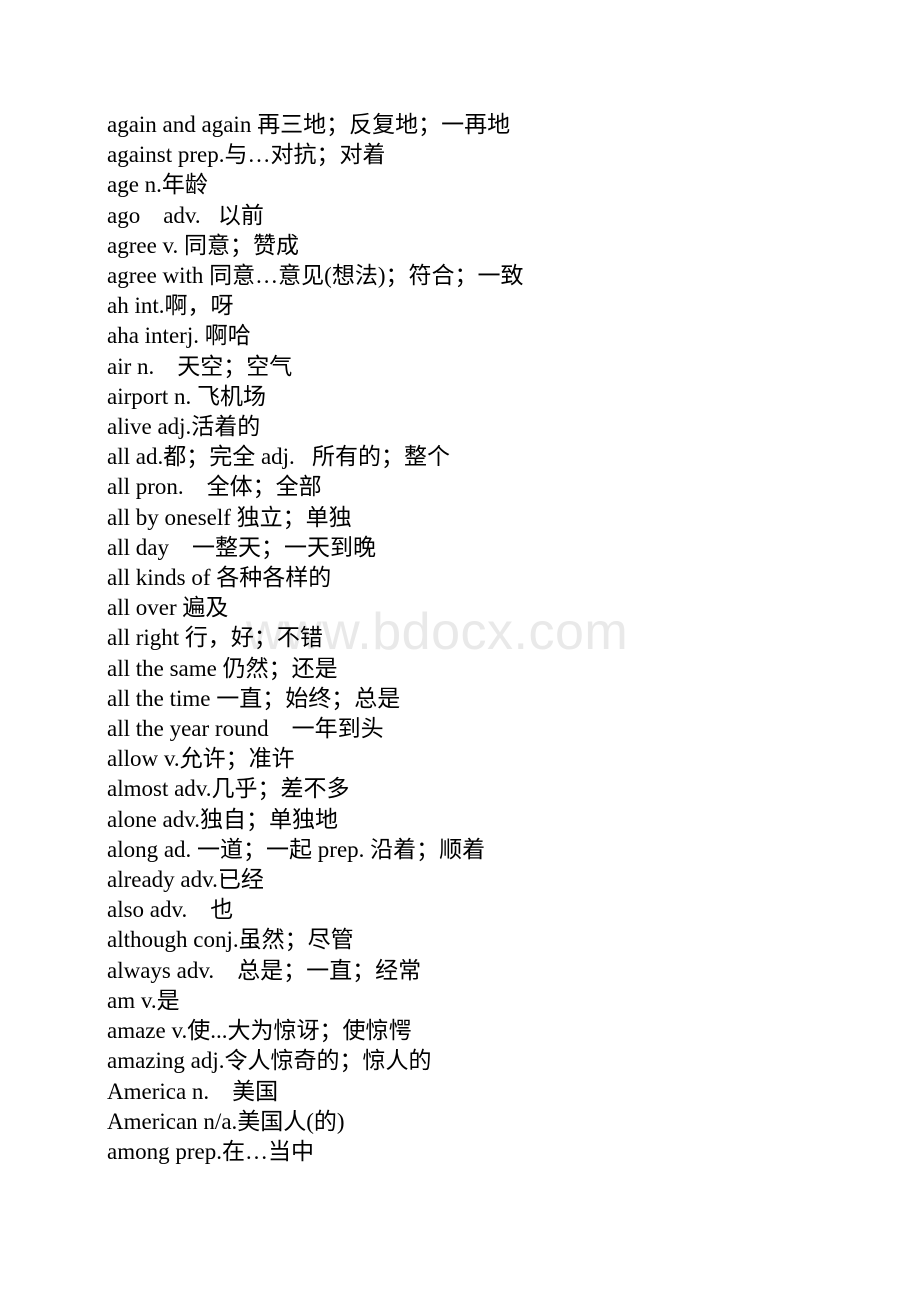 This screenshot has height=1302, width=920. I want to click on glossary-entry: all the same 仍然；还是, so click(222, 668).